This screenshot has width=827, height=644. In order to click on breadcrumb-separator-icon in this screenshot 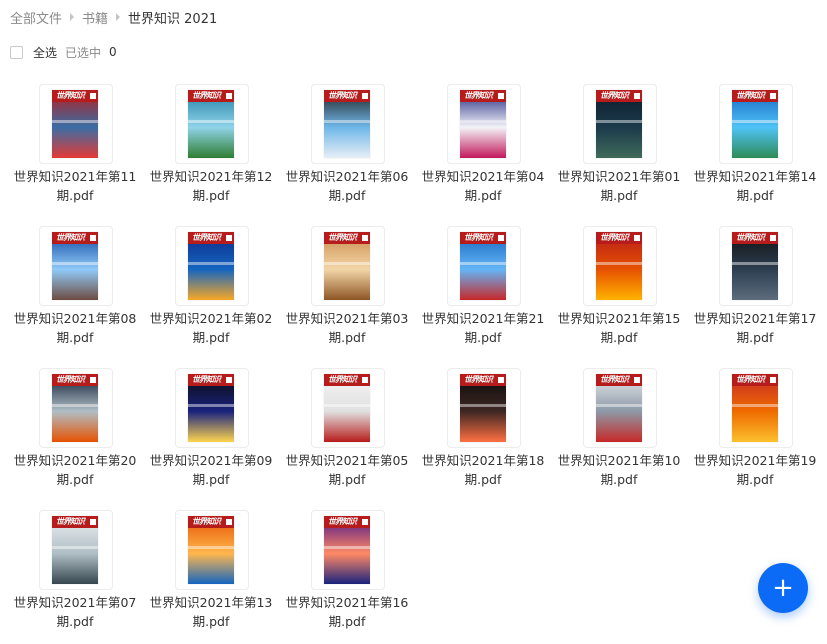, I will do `click(72, 17)`.